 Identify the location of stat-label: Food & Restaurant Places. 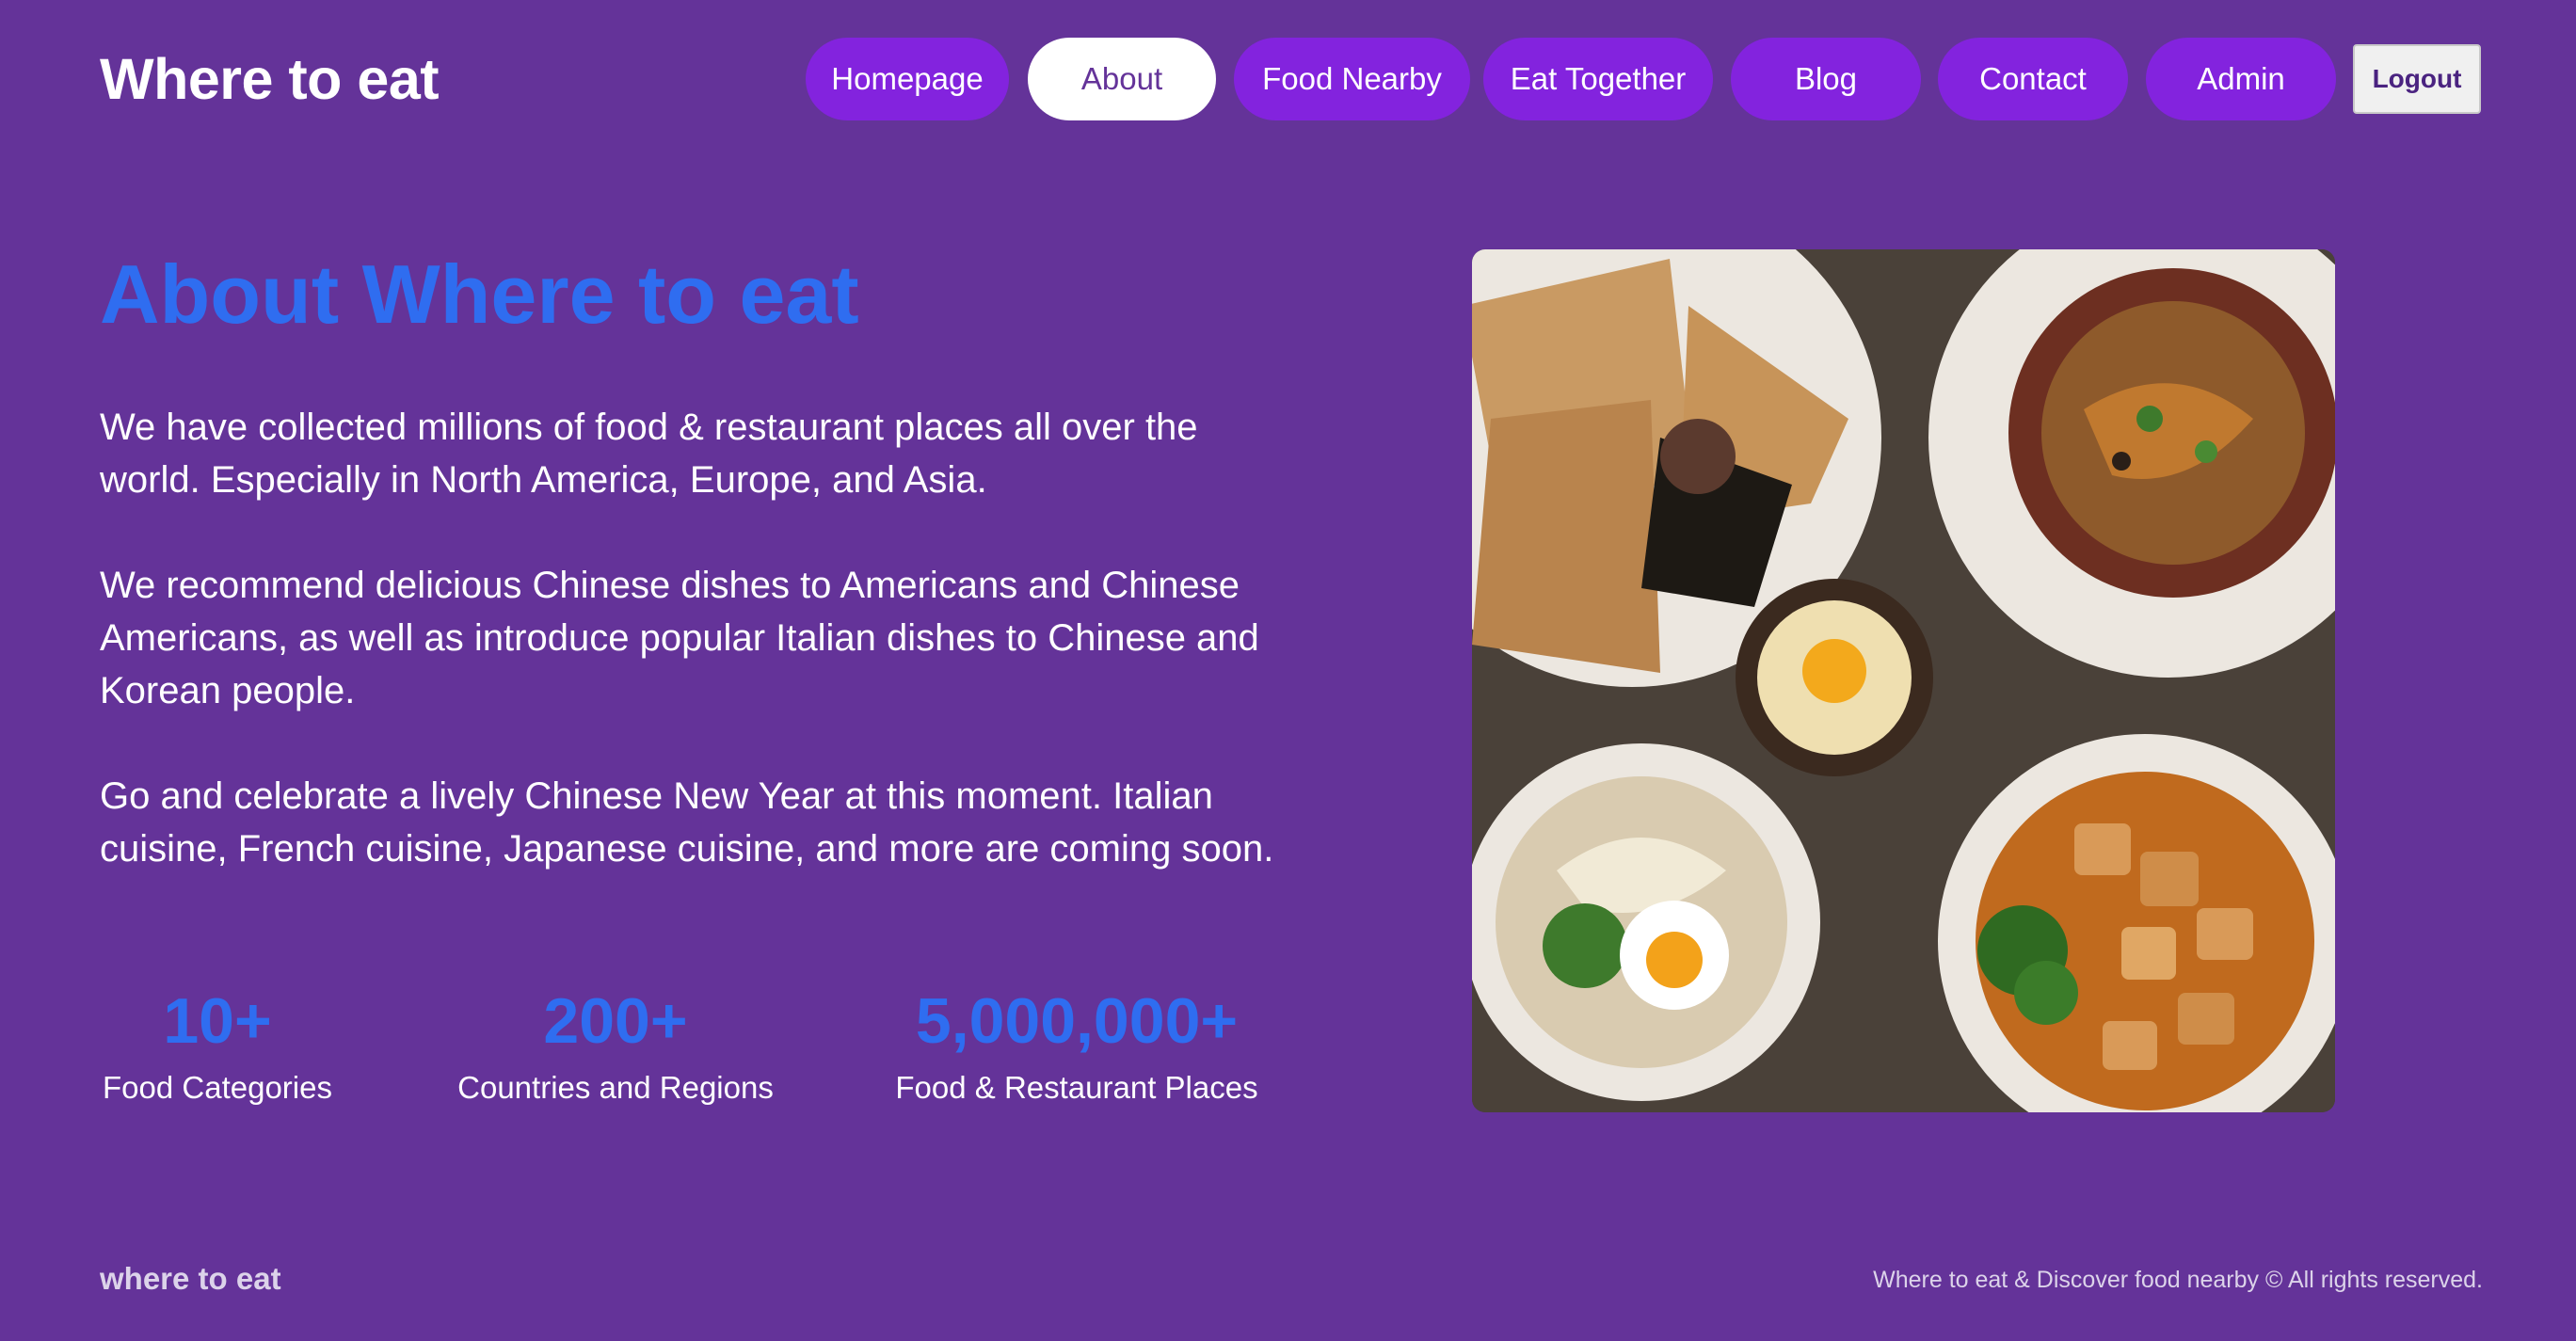
(1076, 1087).